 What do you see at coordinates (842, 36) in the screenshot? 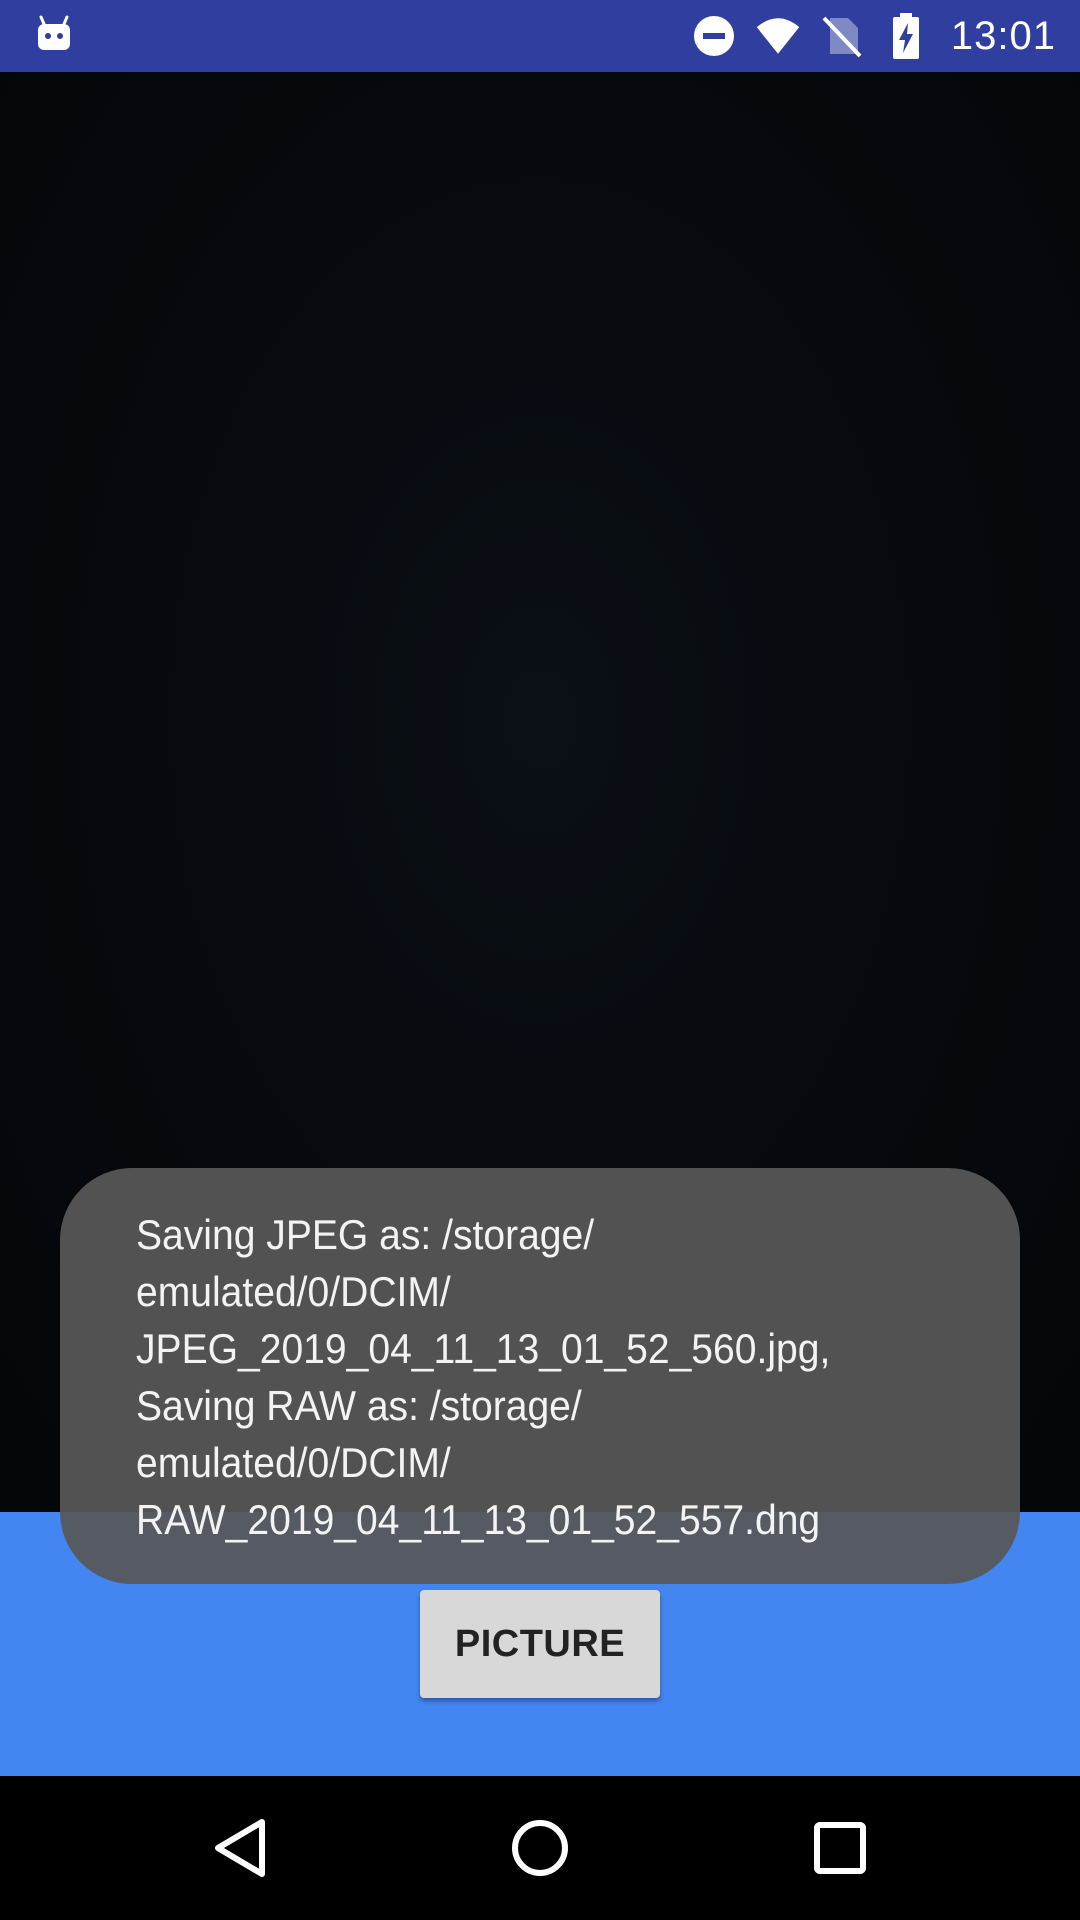
I see `no-sim-icon` at bounding box center [842, 36].